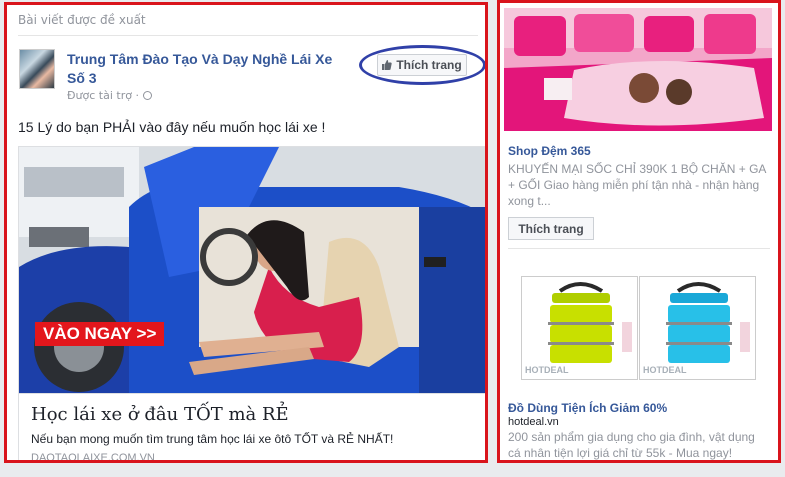  What do you see at coordinates (147, 95) in the screenshot?
I see `globe-icon` at bounding box center [147, 95].